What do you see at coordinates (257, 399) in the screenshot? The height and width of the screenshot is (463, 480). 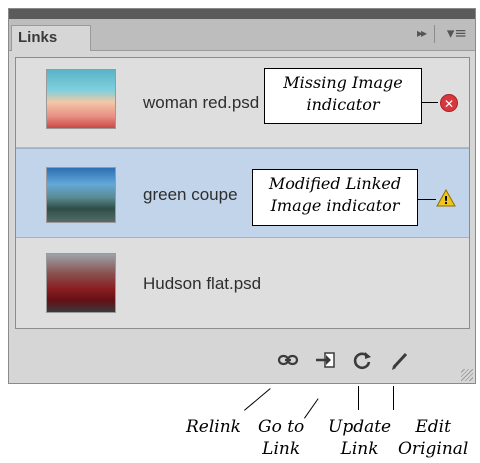 I see `relink-leader` at bounding box center [257, 399].